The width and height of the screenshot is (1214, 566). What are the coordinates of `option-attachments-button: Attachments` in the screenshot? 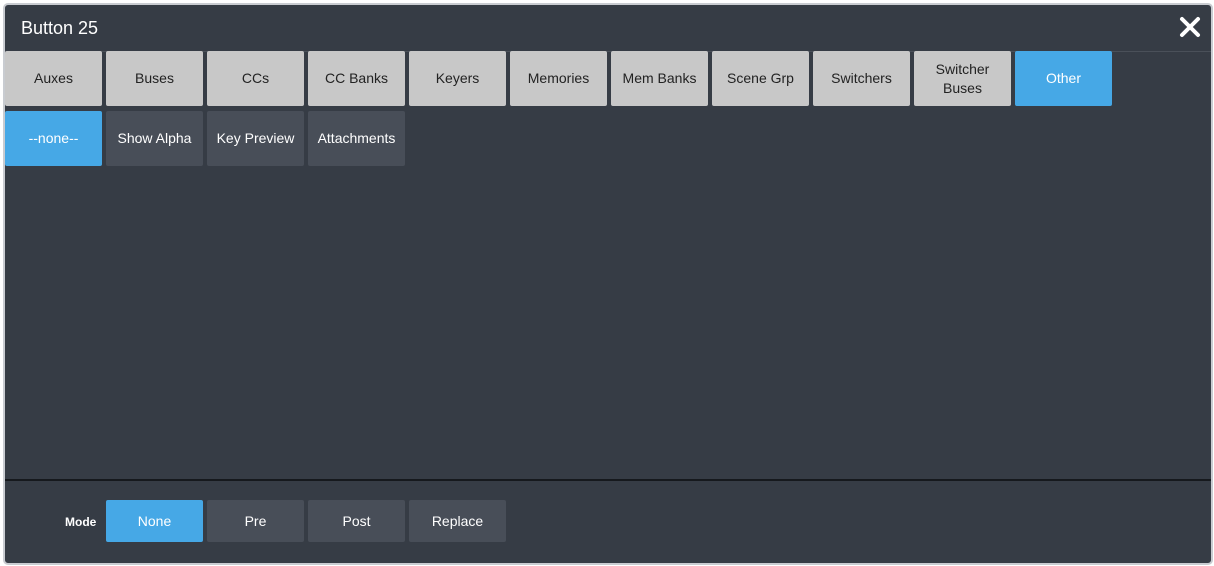 It's located at (356, 138).